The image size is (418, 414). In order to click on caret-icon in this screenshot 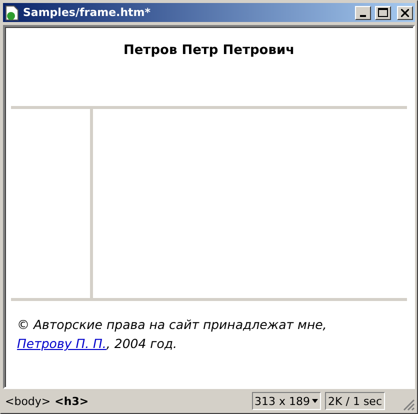, I will do `click(315, 401)`.